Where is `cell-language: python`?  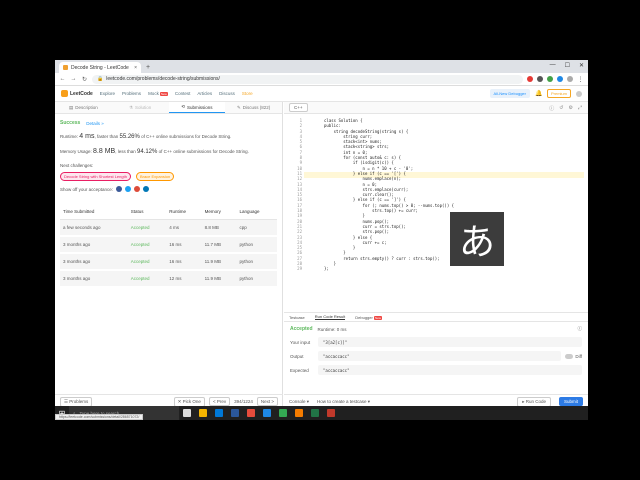 cell-language: python is located at coordinates (246, 261).